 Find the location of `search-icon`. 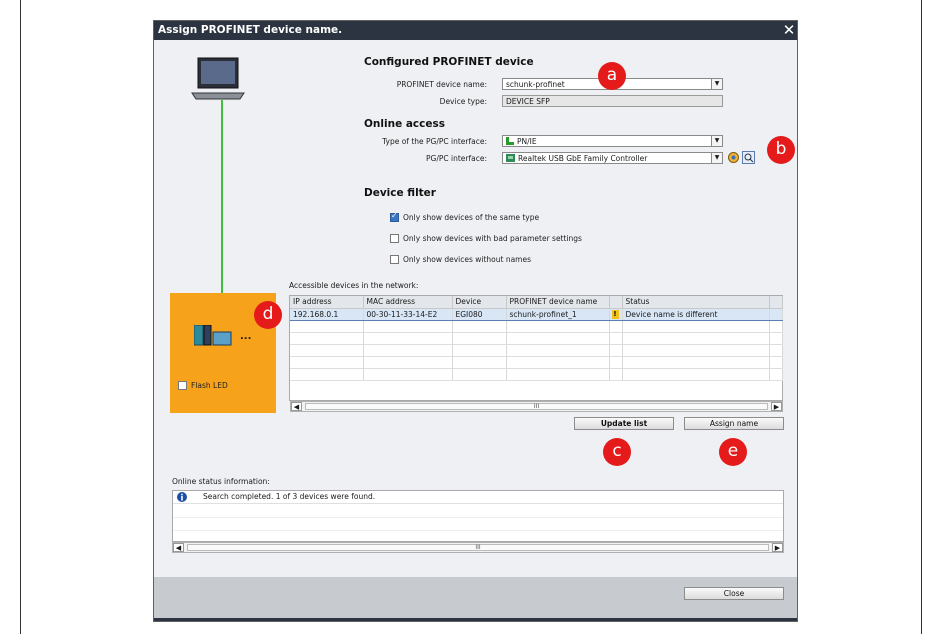

search-icon is located at coordinates (748, 157).